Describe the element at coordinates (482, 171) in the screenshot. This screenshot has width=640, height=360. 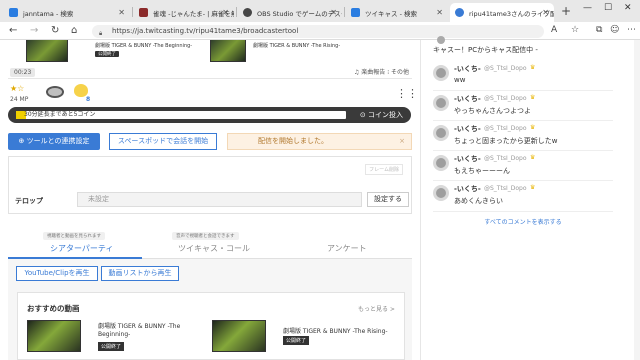
I see `comment-text: もえちゃーーーん` at that location.